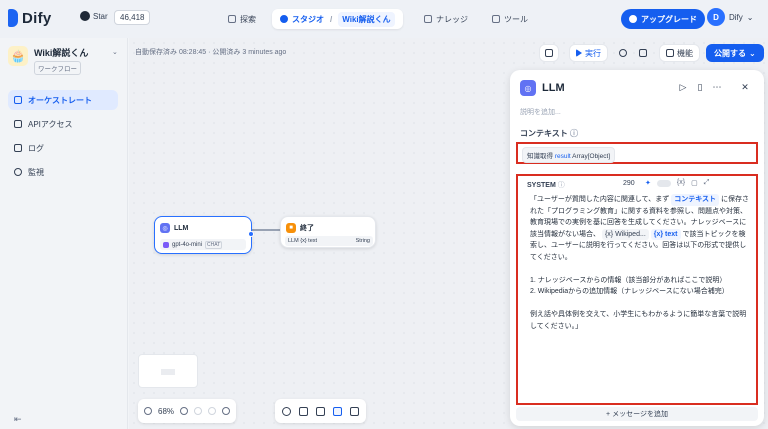  What do you see at coordinates (328, 232) in the screenshot?
I see `end-node: ■ 終了 LLM {x} text String` at bounding box center [328, 232].